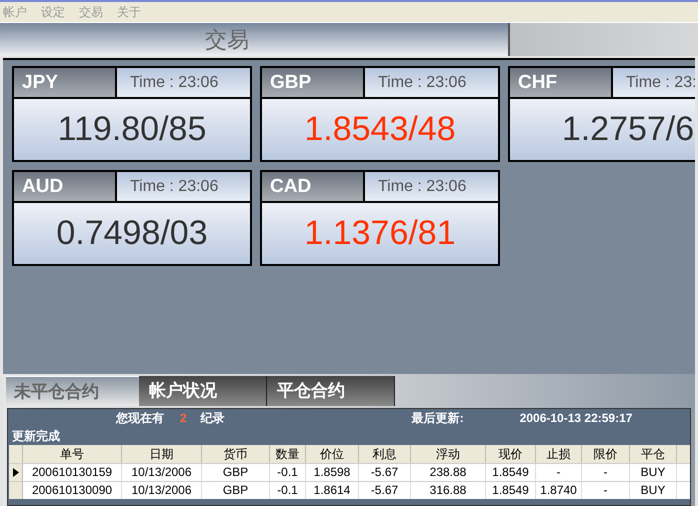 This screenshot has height=506, width=698. What do you see at coordinates (628, 129) in the screenshot?
I see `quote-price: 1.2757/6` at bounding box center [628, 129].